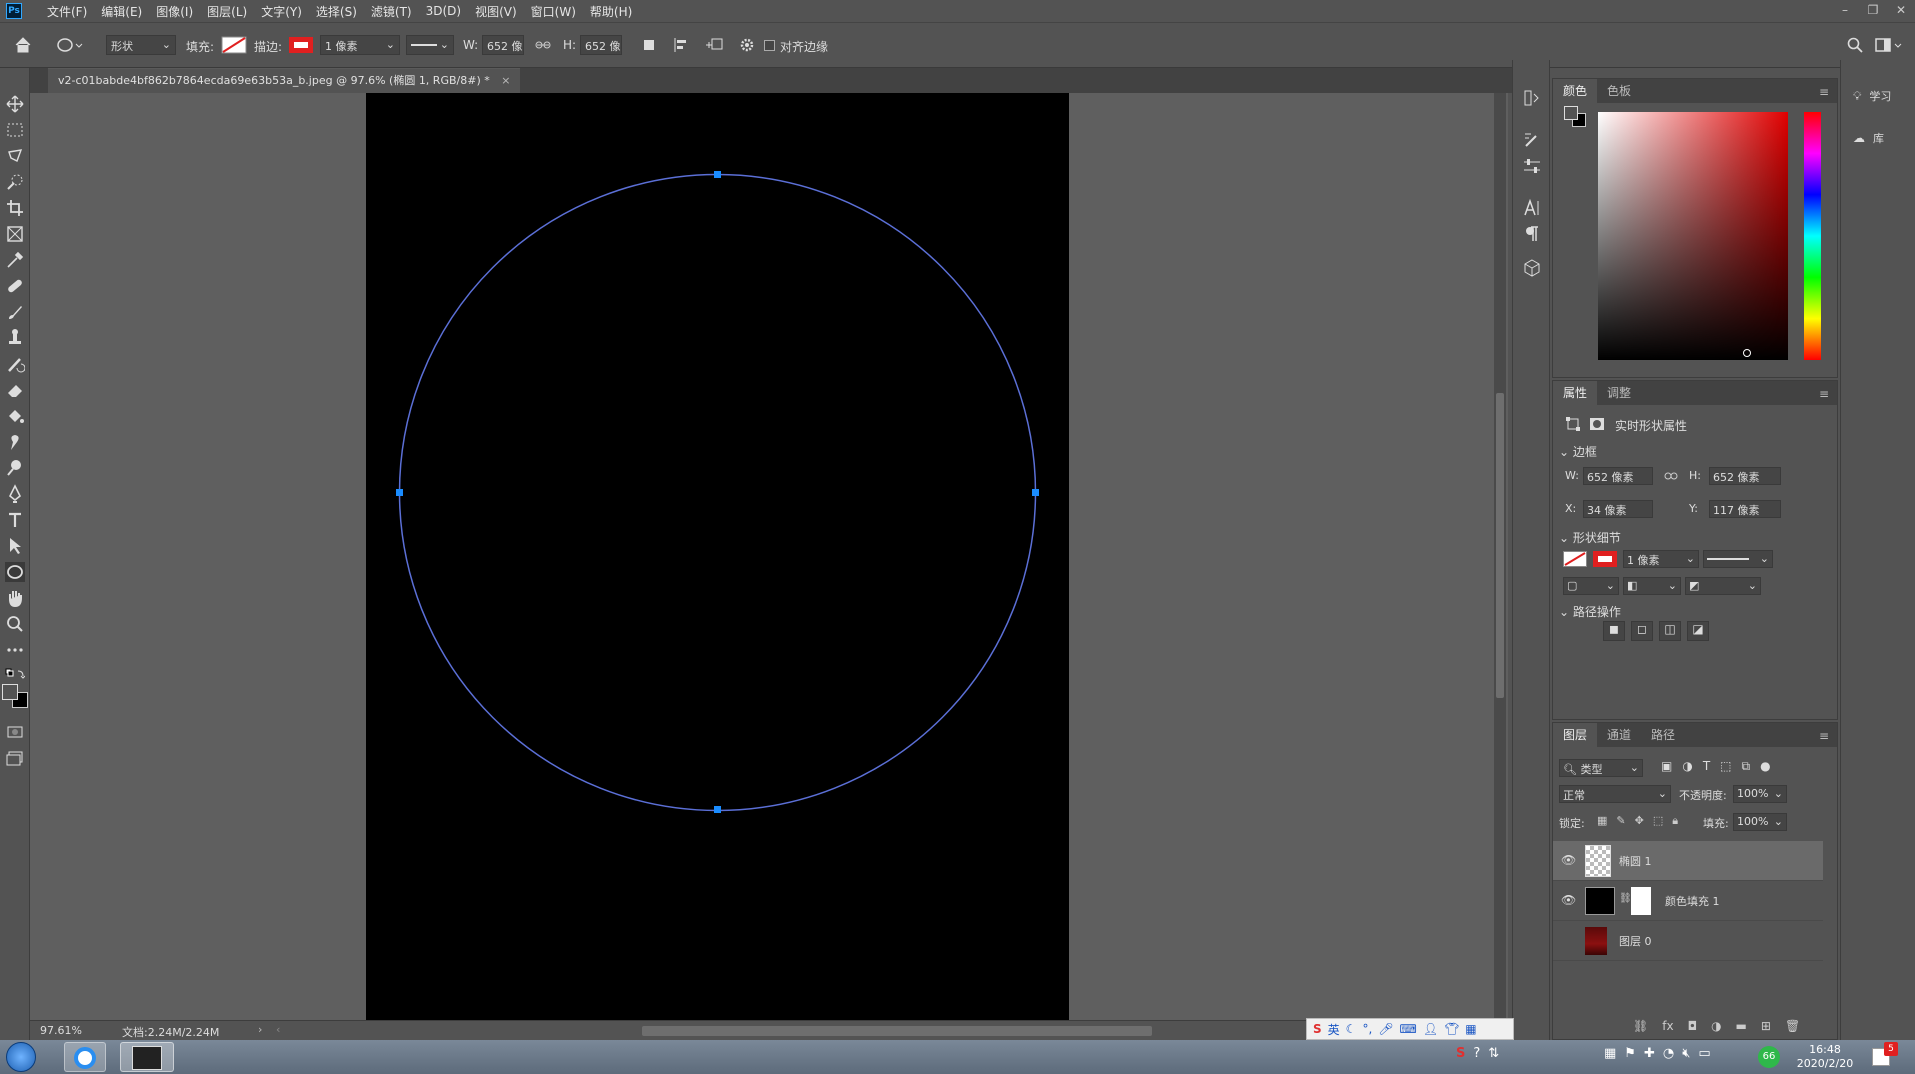 Image resolution: width=1915 pixels, height=1074 pixels. What do you see at coordinates (1590, 611) in the screenshot?
I see `path-ops-section: ⌄ 路径操作` at bounding box center [1590, 611].